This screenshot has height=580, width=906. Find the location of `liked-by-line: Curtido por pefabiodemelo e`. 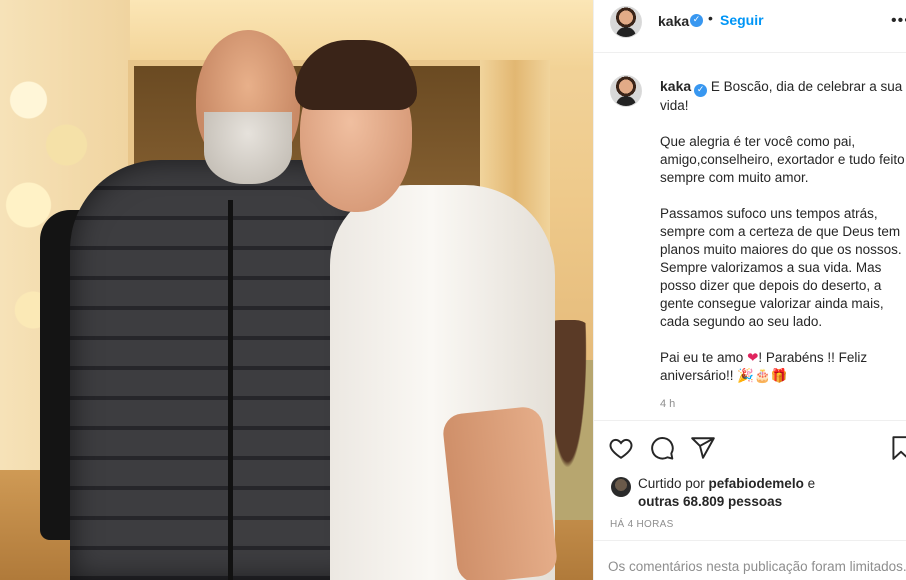

liked-by-line: Curtido por pefabiodemelo e is located at coordinates (726, 483).